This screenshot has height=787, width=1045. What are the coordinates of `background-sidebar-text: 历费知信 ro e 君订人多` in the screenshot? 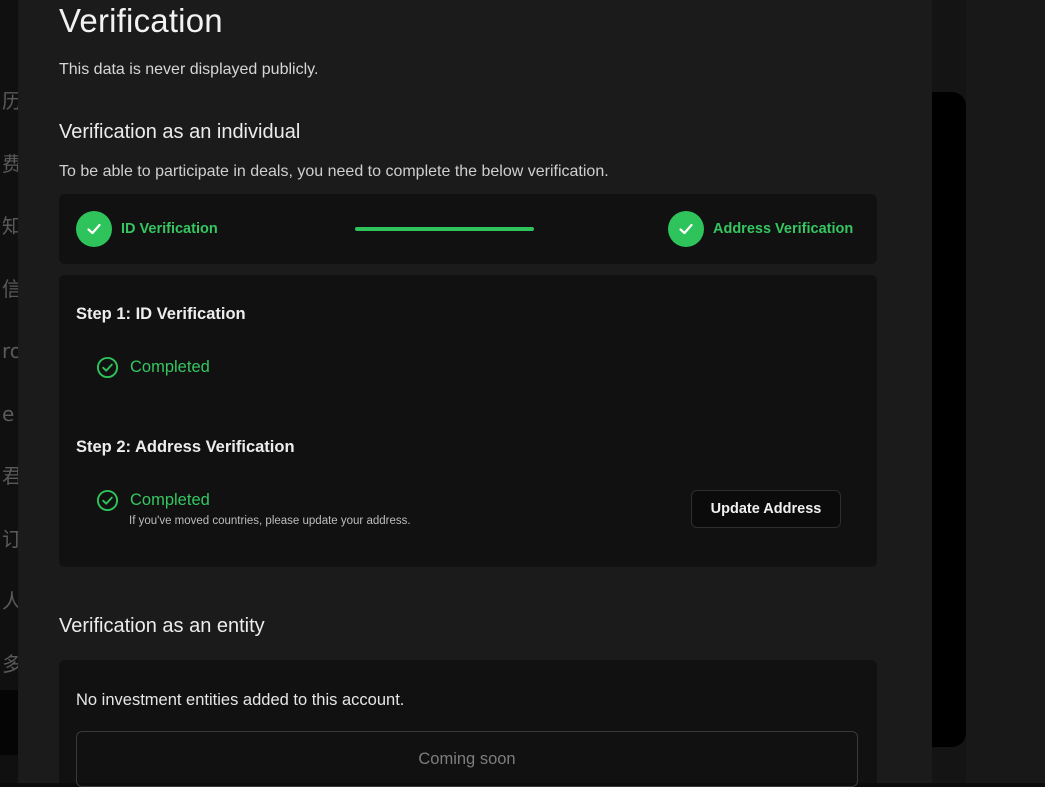 It's located at (10, 382).